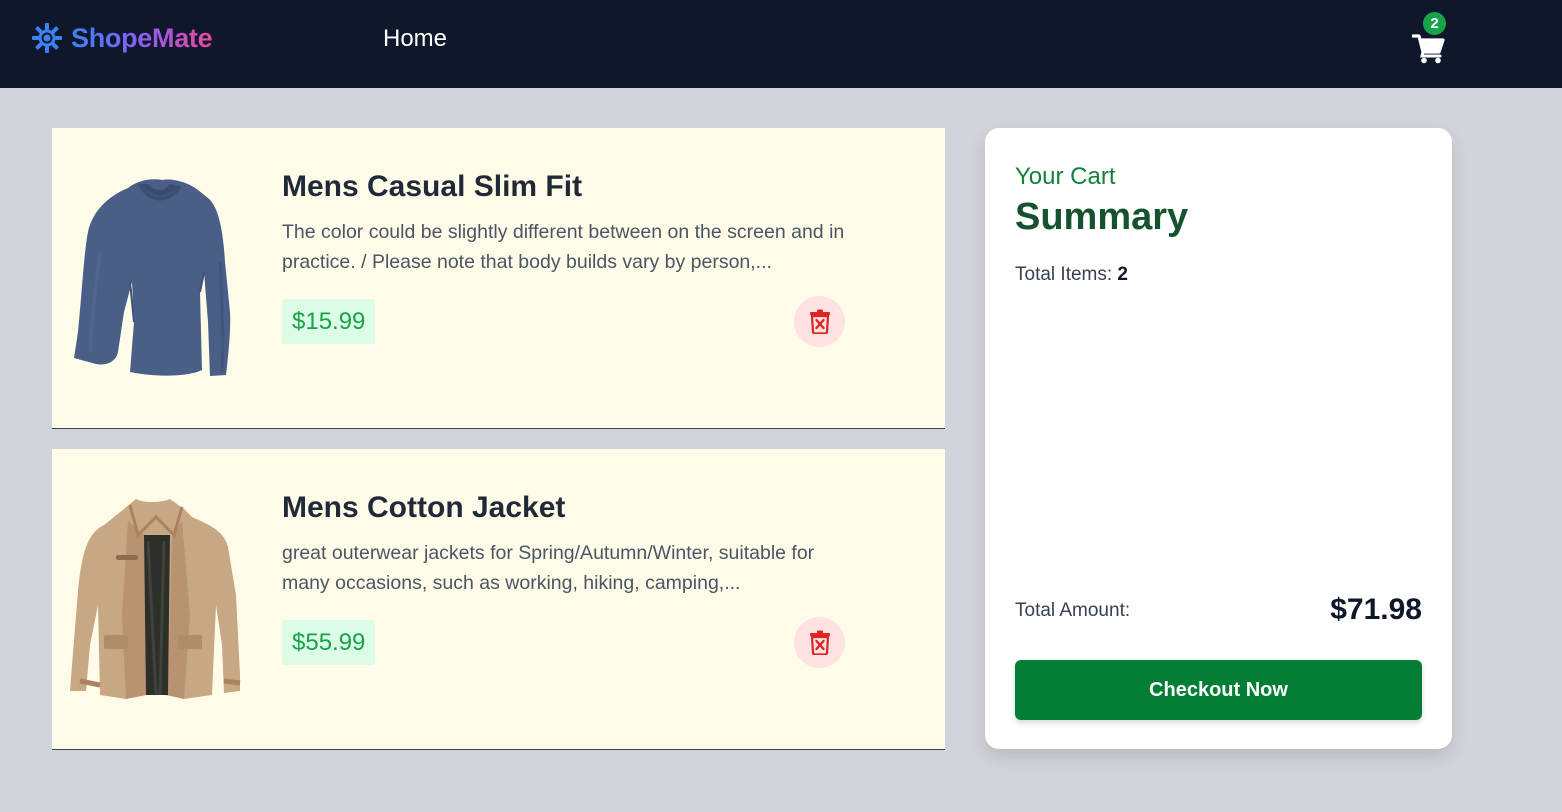 This screenshot has width=1562, height=812. Describe the element at coordinates (1065, 176) in the screenshot. I see `summary-kicker: Your Cart` at that location.